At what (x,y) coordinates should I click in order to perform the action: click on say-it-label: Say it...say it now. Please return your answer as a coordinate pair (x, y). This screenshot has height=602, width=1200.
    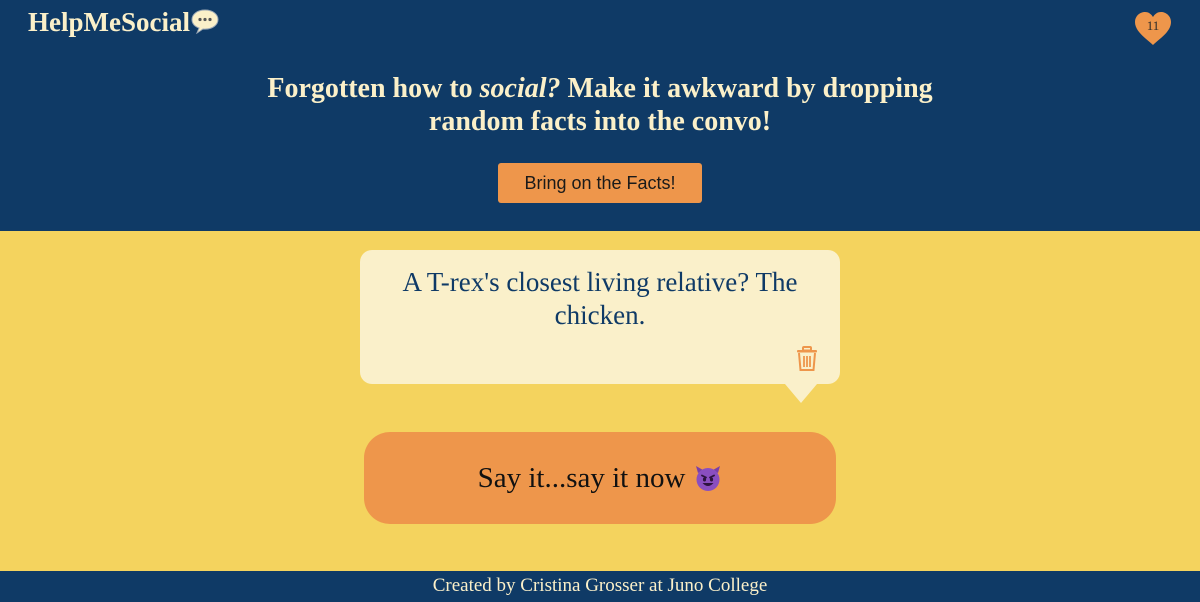
    Looking at the image, I should click on (581, 477).